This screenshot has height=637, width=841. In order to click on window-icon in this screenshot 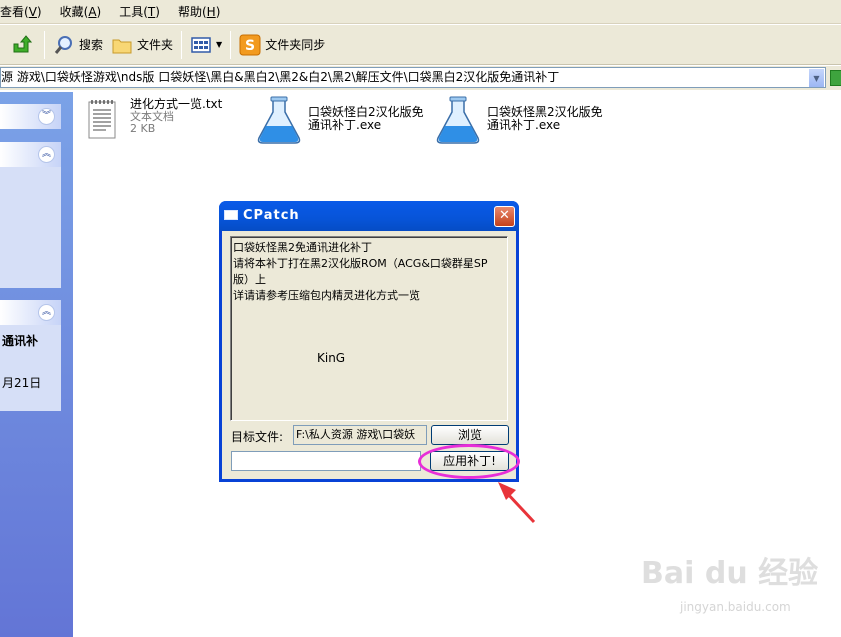, I will do `click(231, 215)`.